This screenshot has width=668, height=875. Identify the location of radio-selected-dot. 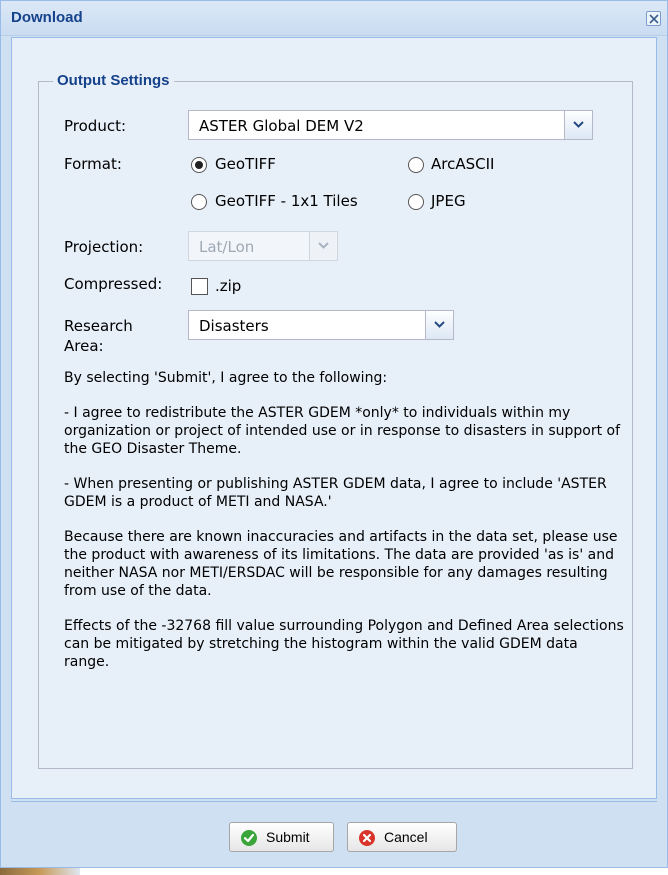
(199, 165).